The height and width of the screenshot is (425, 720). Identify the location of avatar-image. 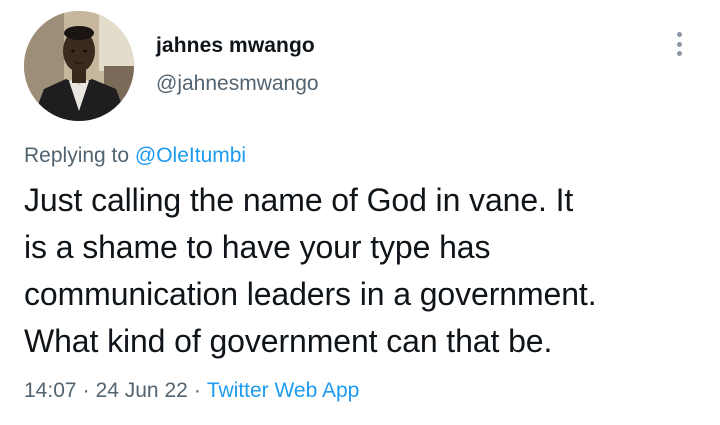
(79, 66).